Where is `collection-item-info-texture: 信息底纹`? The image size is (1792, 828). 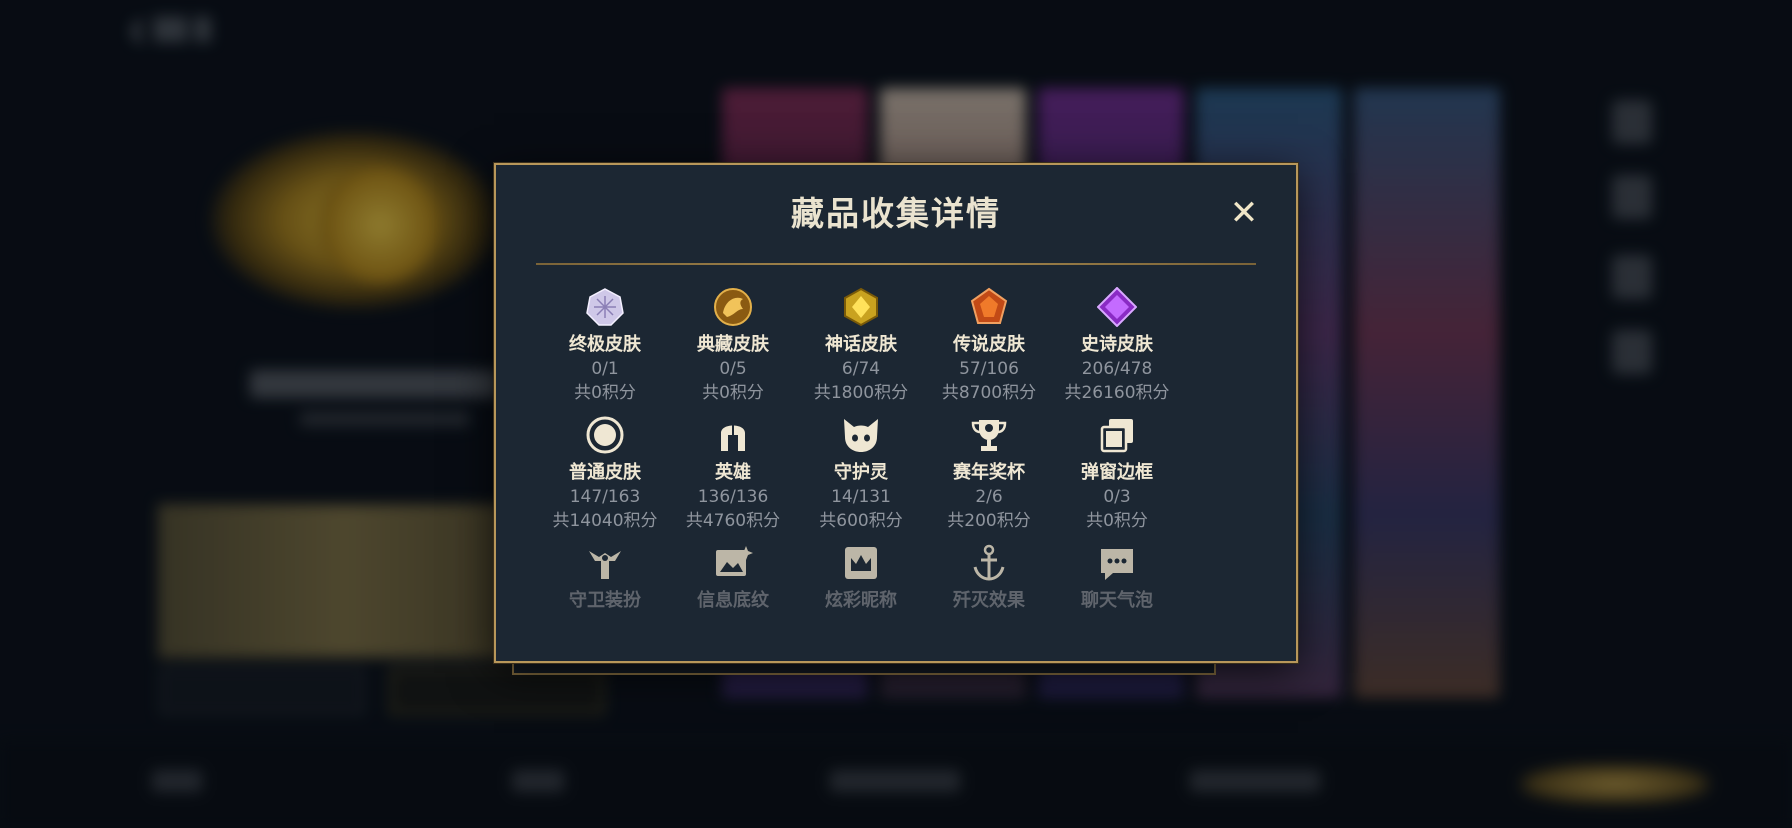 collection-item-info-texture: 信息底纹 is located at coordinates (733, 578).